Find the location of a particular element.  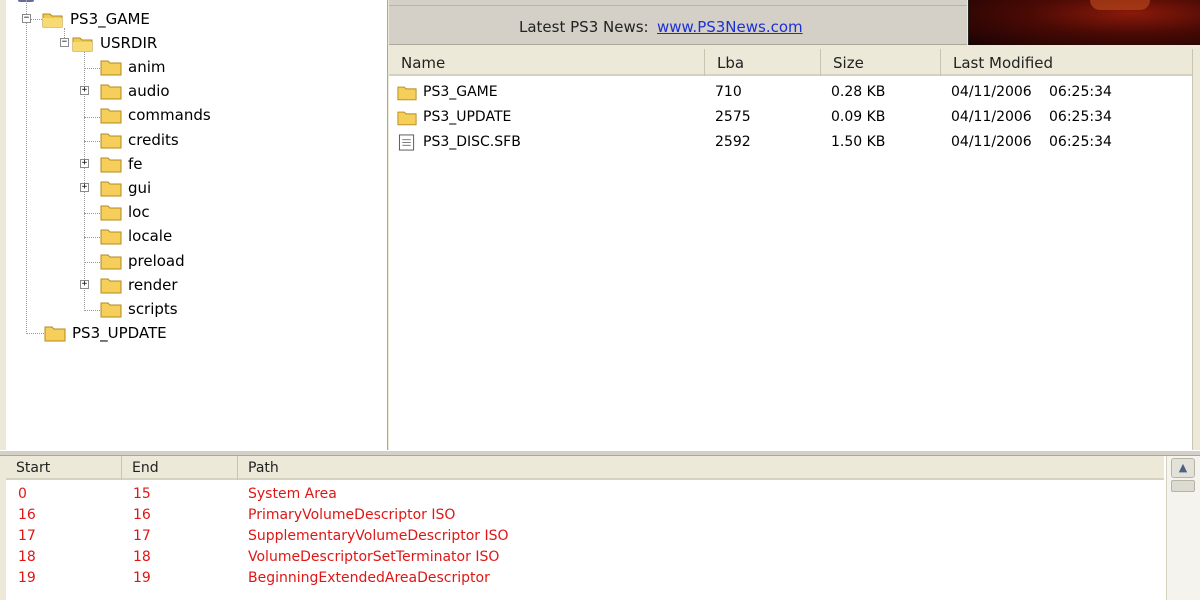

tree-node-ps3-update: PS3_UPDATE is located at coordinates (105, 333).